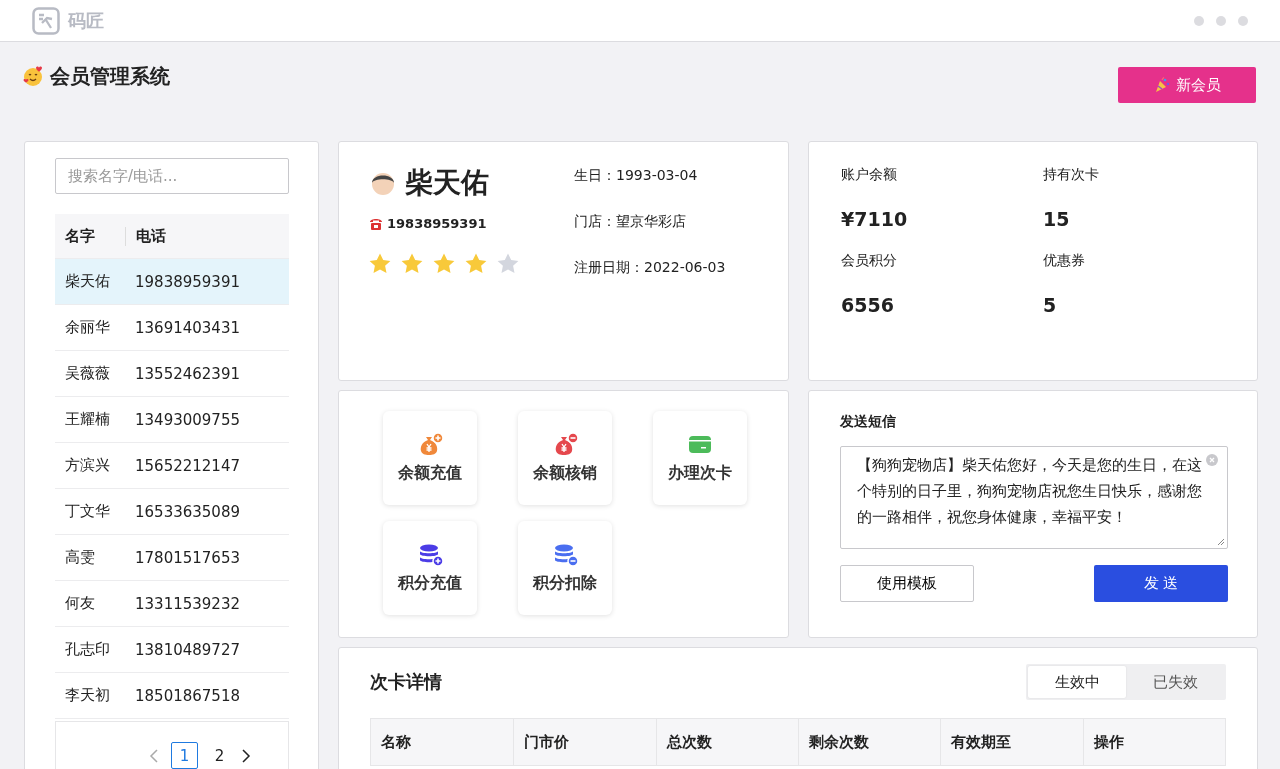  What do you see at coordinates (1077, 682) in the screenshot?
I see `filter-tab: 生效中` at bounding box center [1077, 682].